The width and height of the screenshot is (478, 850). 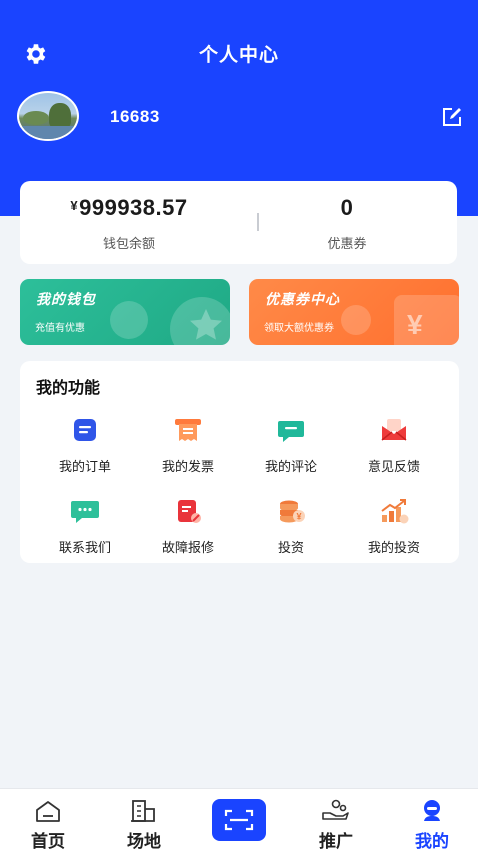 I want to click on wallet-balance: ¥999938.57 钱包余额, so click(x=129, y=223).